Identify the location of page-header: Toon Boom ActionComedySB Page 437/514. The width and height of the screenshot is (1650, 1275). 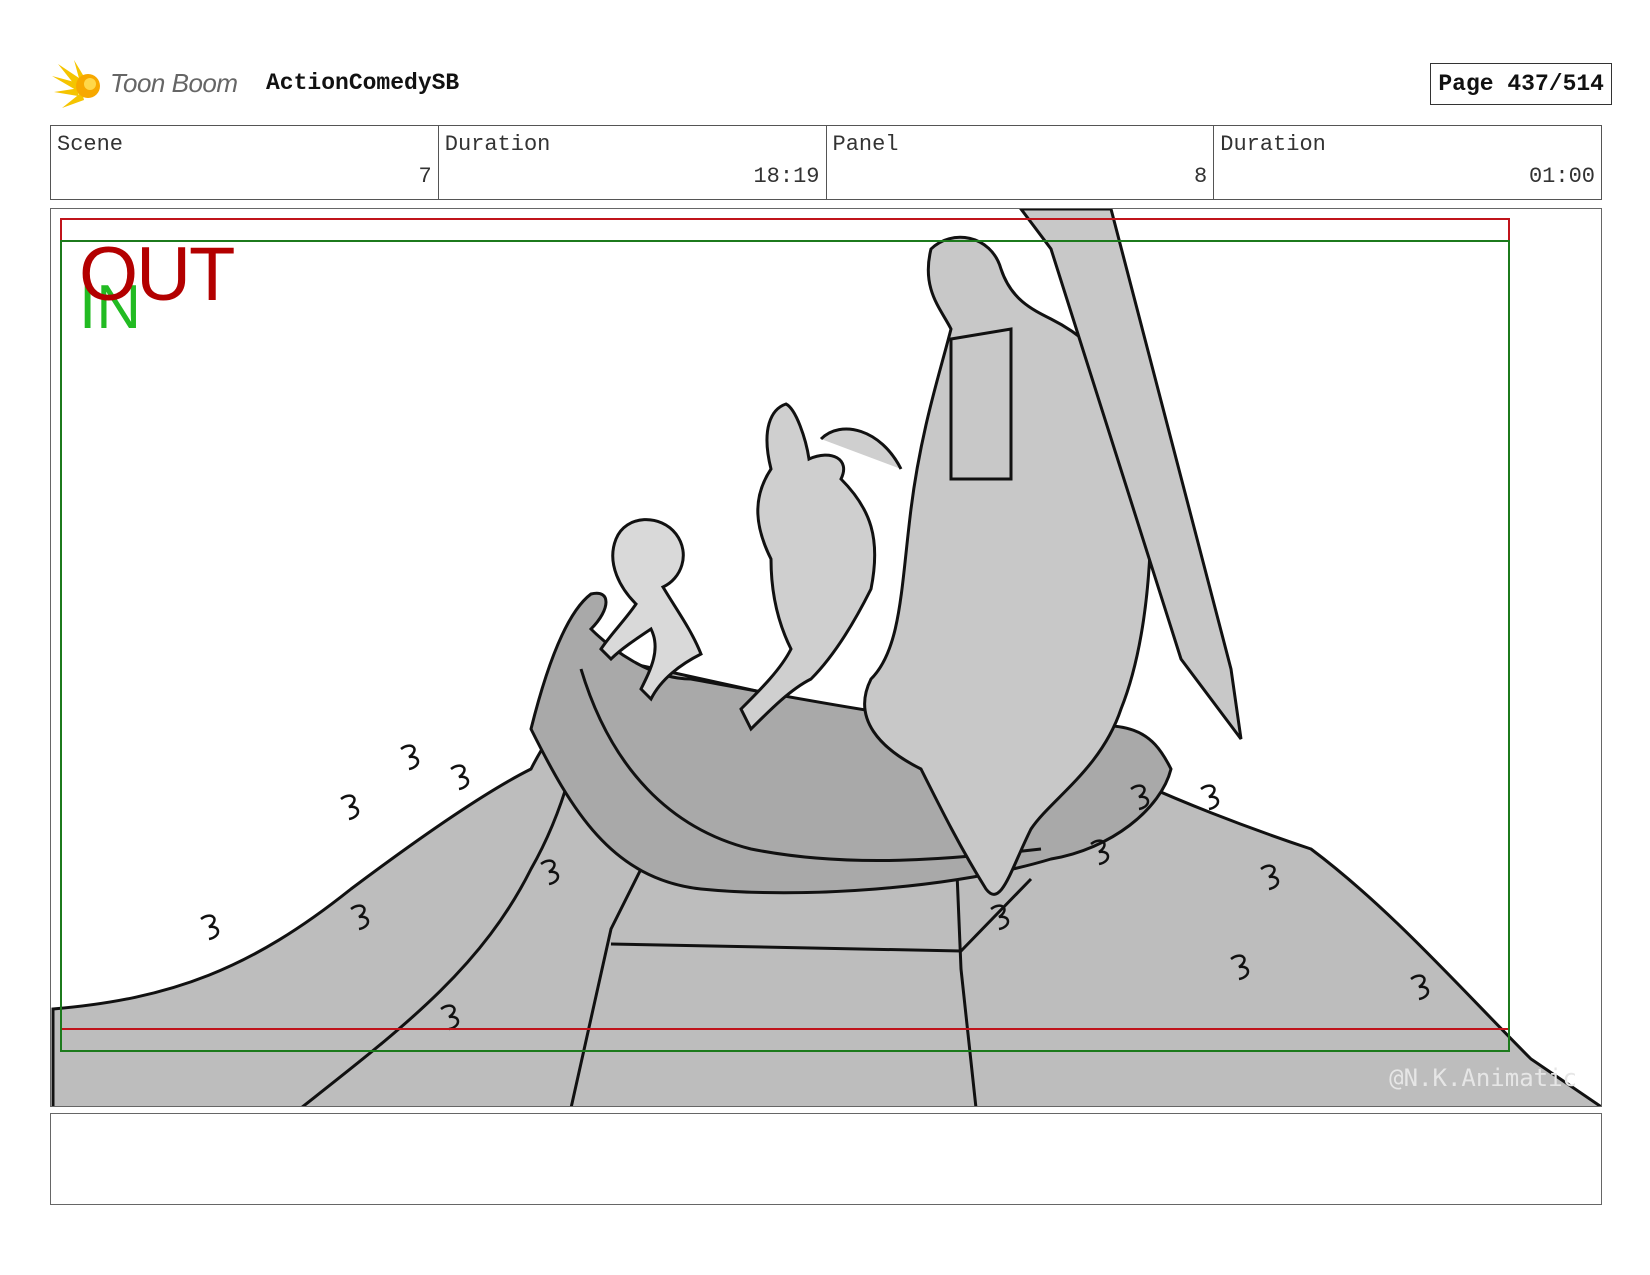
(832, 83).